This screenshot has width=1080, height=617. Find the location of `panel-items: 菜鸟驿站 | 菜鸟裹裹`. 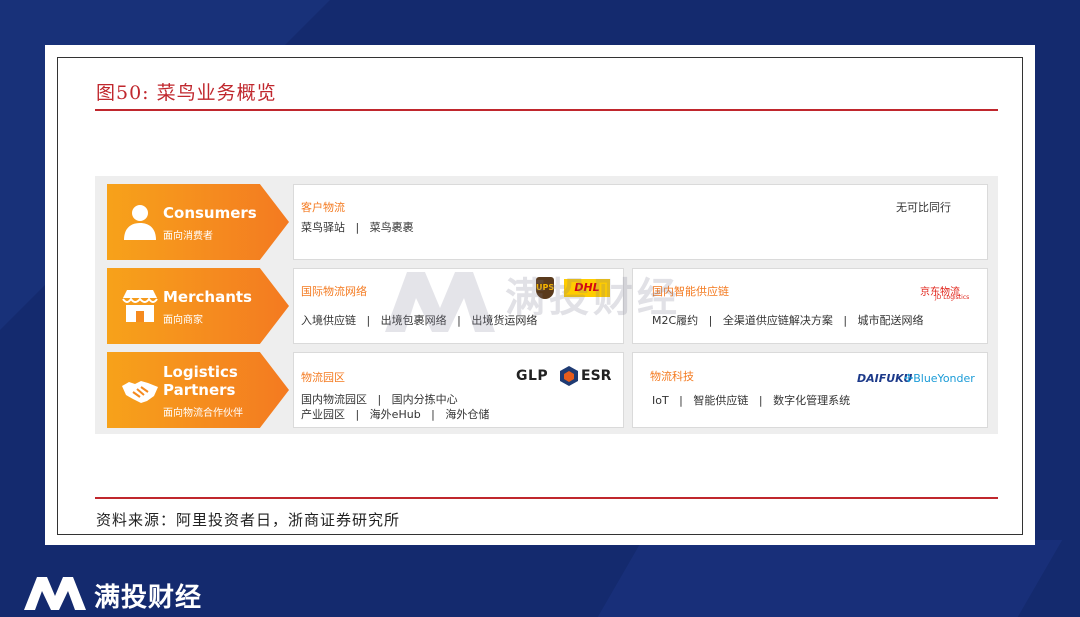

panel-items: 菜鸟驿站 | 菜鸟裹裹 is located at coordinates (357, 227).